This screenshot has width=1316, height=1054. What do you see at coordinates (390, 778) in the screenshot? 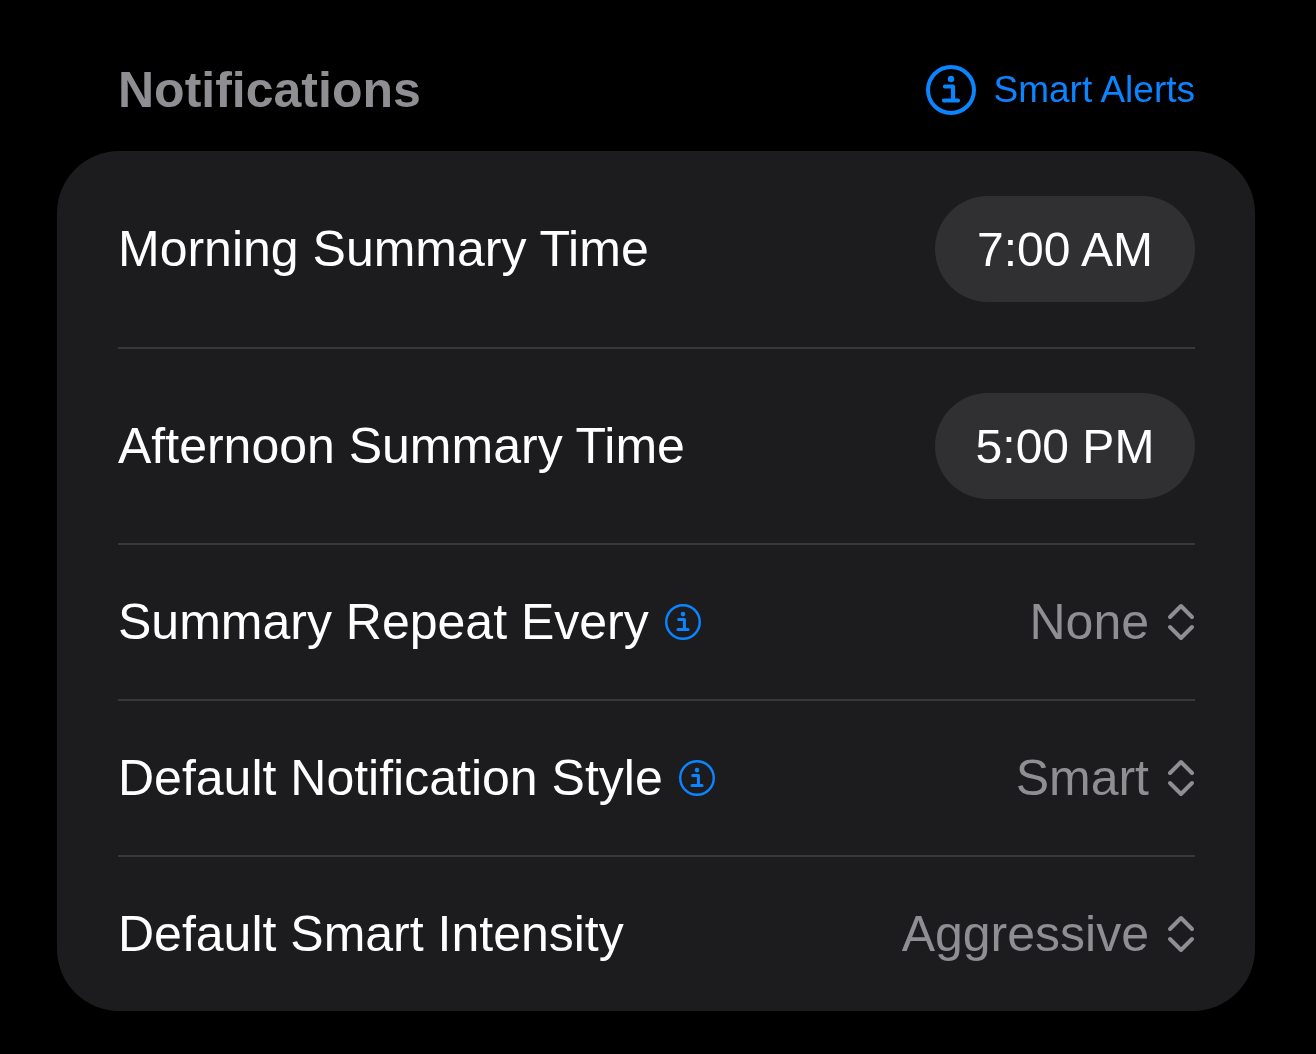
I see `setting-label: Default Notification Style` at bounding box center [390, 778].